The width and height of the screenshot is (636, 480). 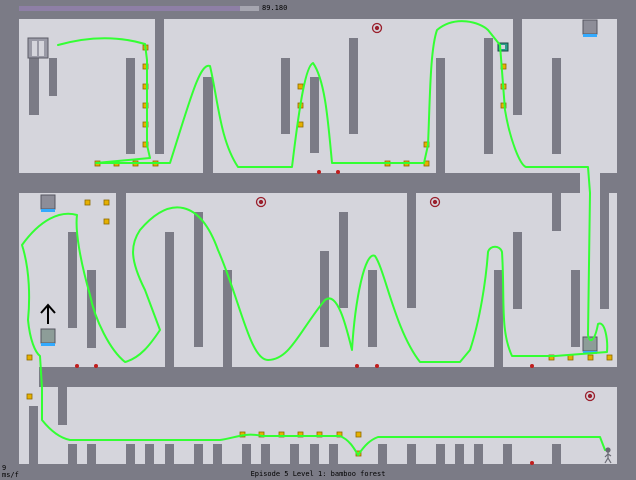 I want to click on time-bar, so click(x=139, y=8).